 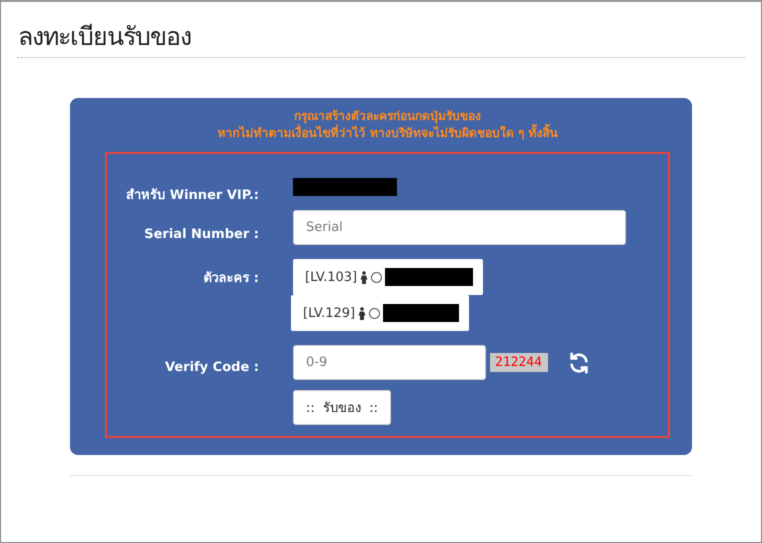 I want to click on field-label: สำหรับ Winner VIP.:, so click(x=192, y=195).